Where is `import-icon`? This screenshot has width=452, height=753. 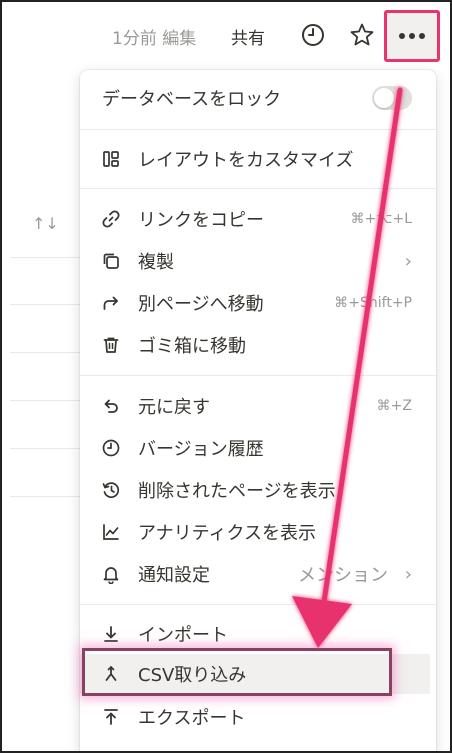 import-icon is located at coordinates (111, 634).